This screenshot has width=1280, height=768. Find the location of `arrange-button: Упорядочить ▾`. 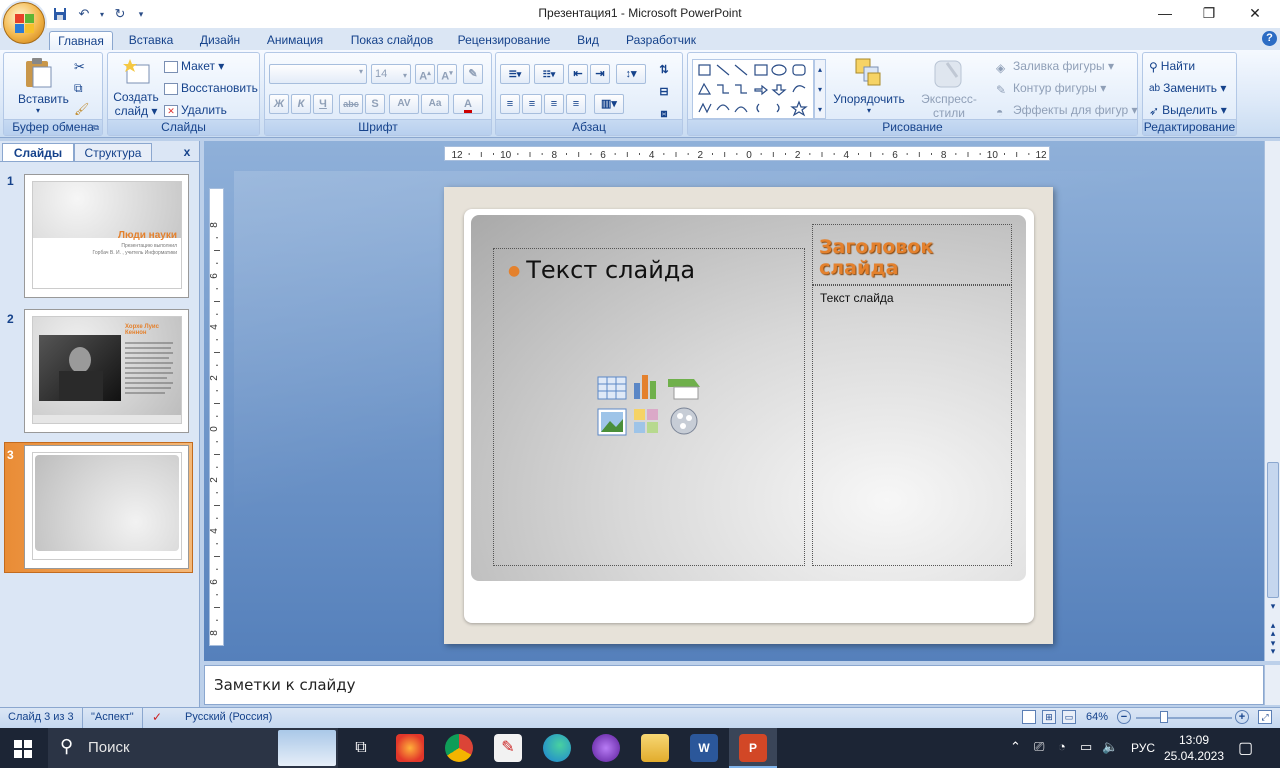

arrange-button: Упорядочить ▾ is located at coordinates (869, 86).